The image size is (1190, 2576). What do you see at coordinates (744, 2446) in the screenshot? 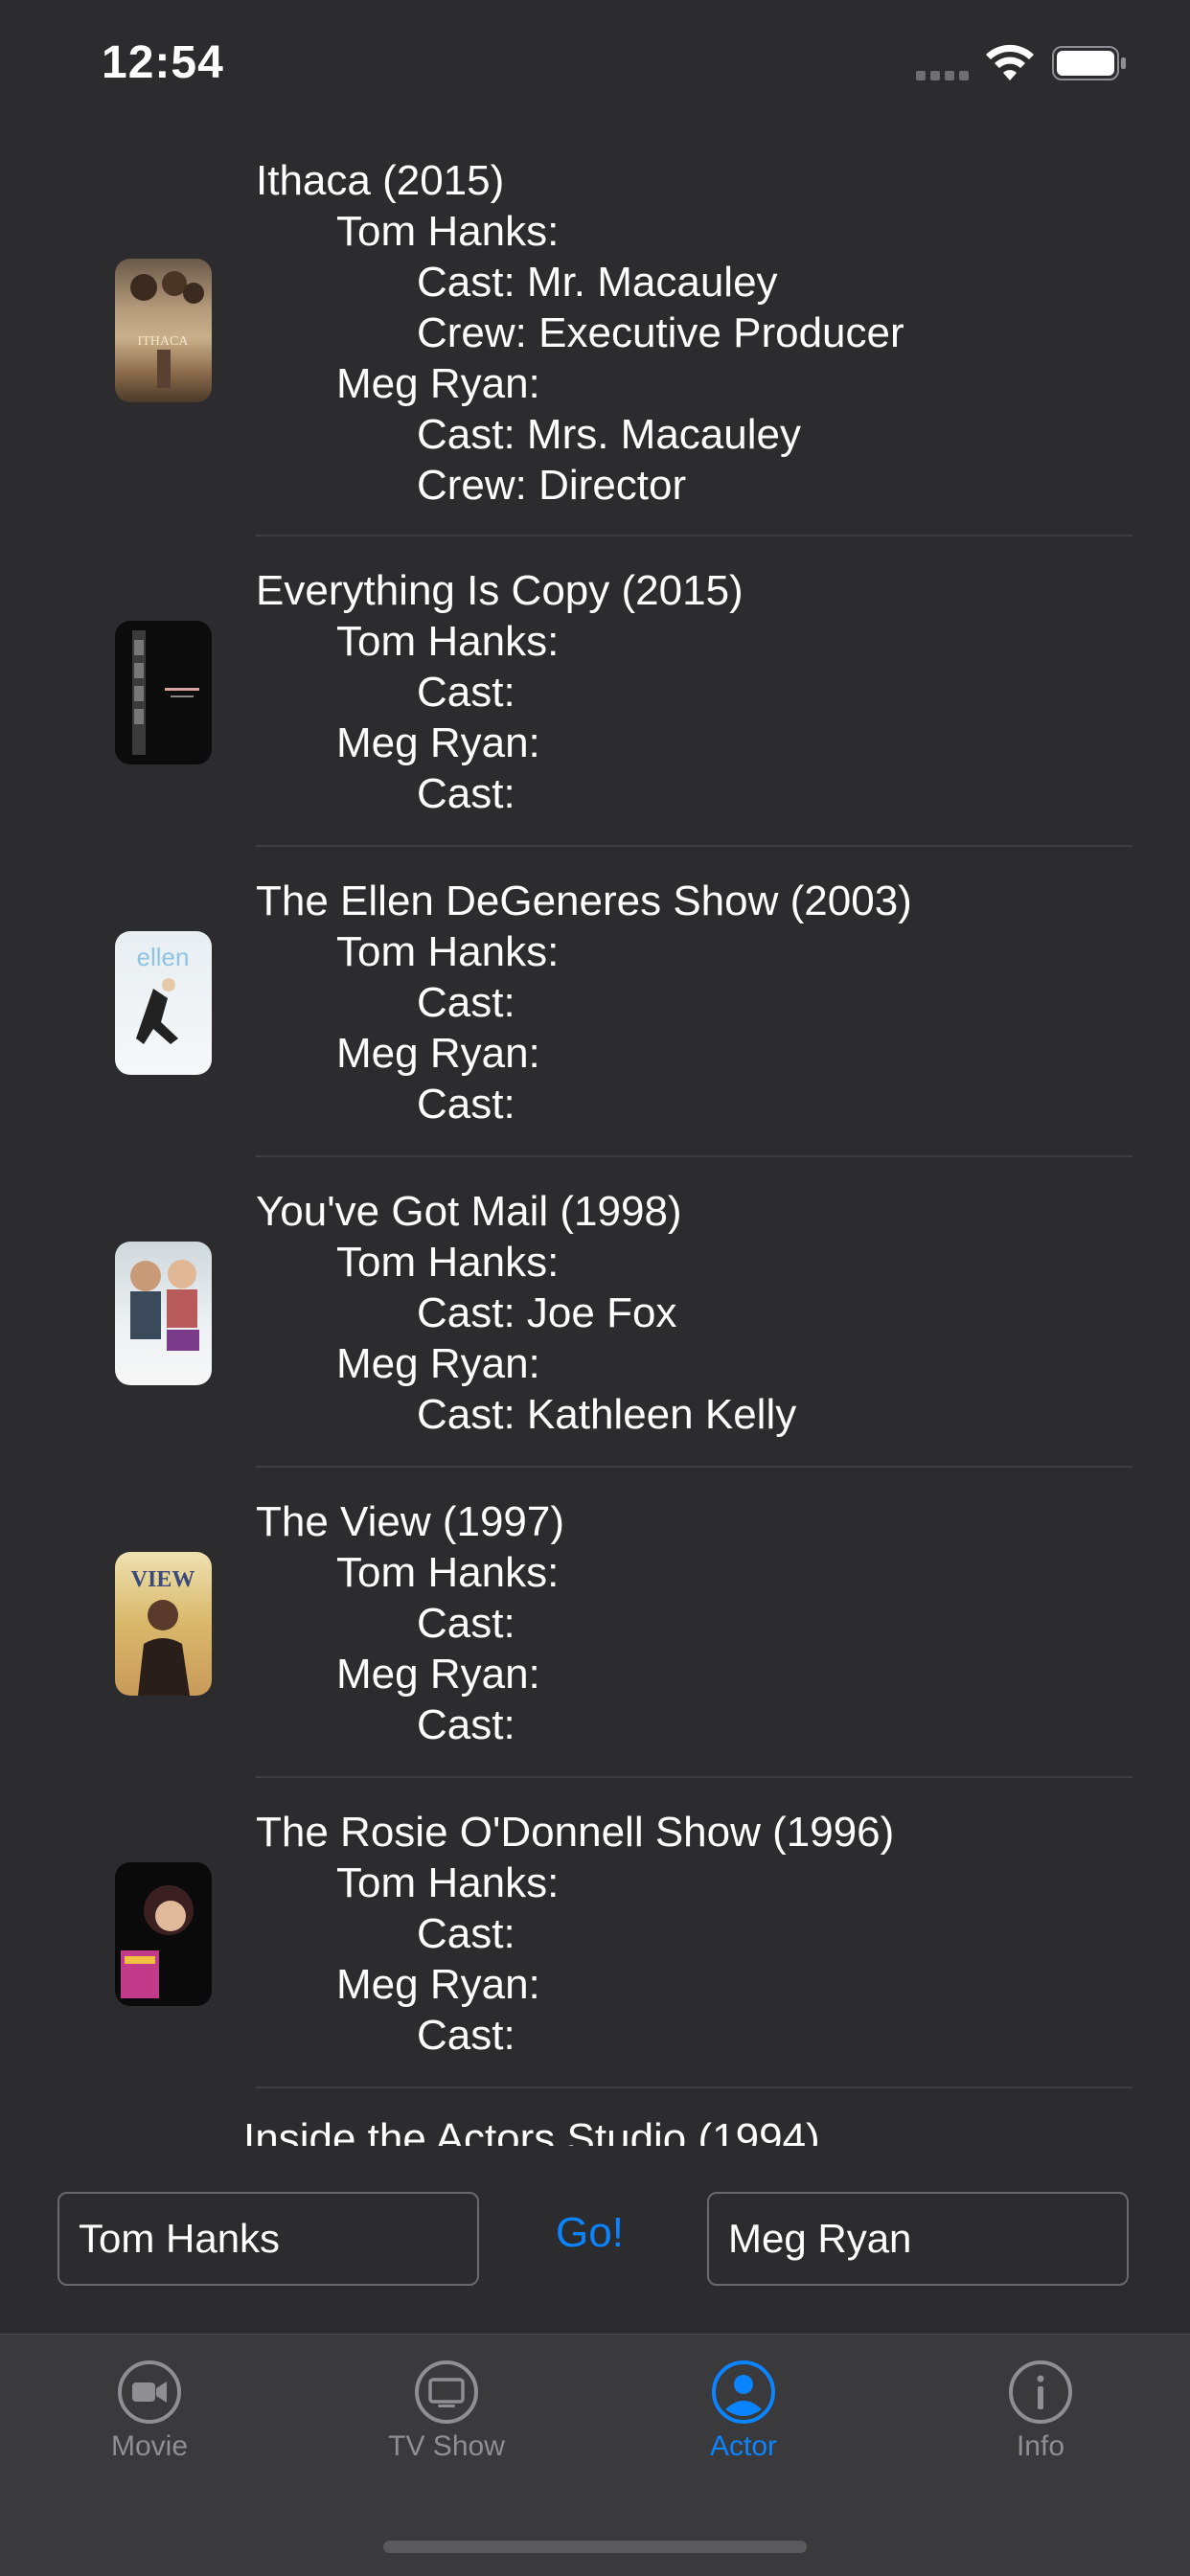
I see `tab-label: Actor` at bounding box center [744, 2446].